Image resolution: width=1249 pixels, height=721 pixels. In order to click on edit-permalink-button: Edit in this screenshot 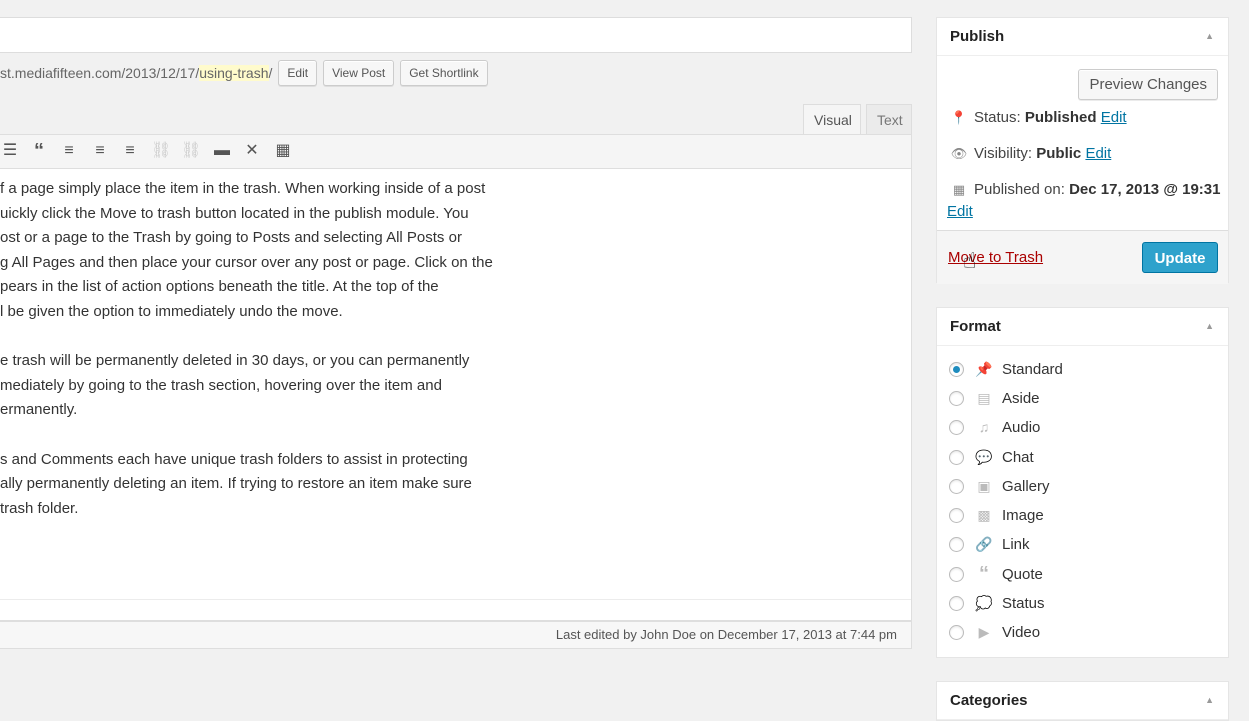, I will do `click(298, 73)`.